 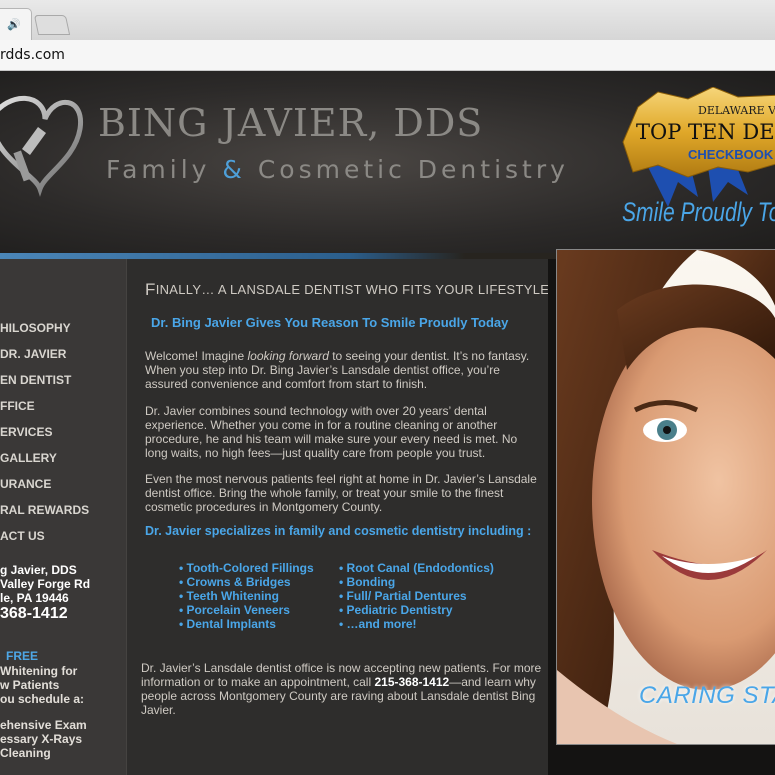 I want to click on service-tooth-colored-fillings: • Tooth-Colored Fillings, so click(x=246, y=568).